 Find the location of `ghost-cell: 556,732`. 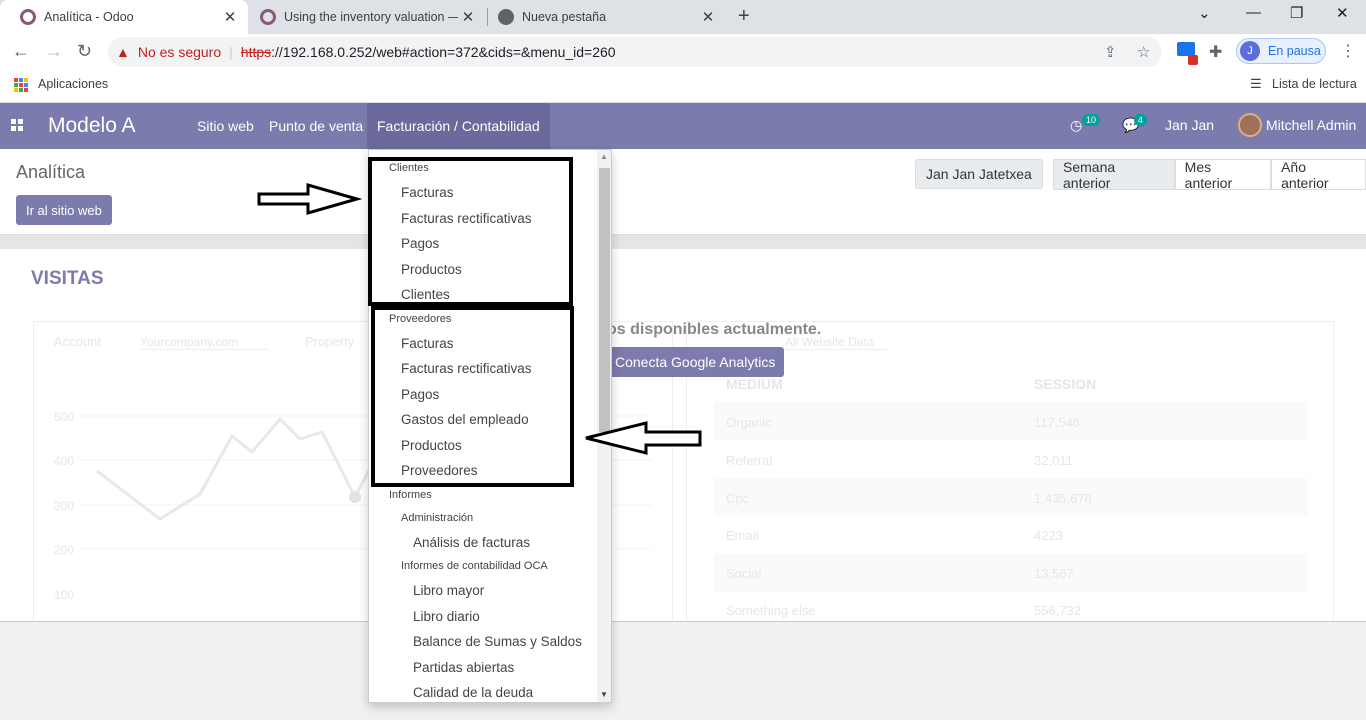

ghost-cell: 556,732 is located at coordinates (1057, 610).